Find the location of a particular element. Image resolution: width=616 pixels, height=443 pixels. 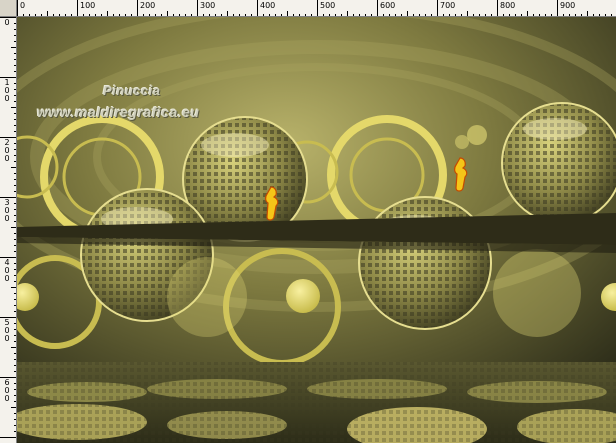

watermark-site: www.maldiregrafica.eu is located at coordinates (118, 112).